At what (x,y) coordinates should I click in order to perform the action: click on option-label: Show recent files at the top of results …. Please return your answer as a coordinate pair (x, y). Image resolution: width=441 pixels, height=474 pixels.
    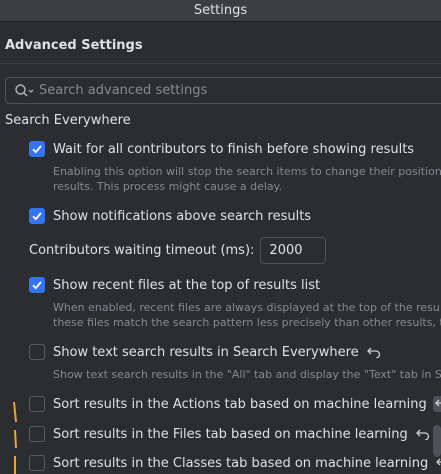
    Looking at the image, I should click on (187, 285).